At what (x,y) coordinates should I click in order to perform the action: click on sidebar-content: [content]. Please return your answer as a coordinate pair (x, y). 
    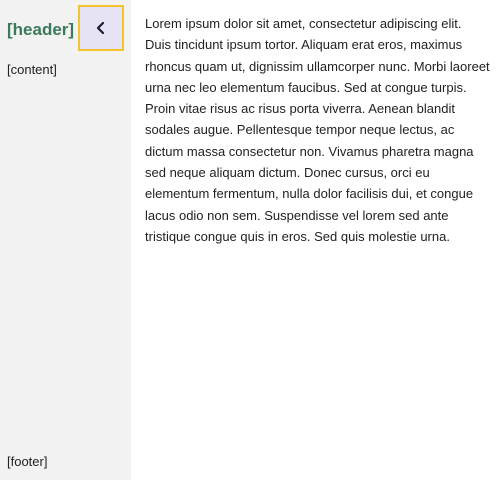
    Looking at the image, I should click on (32, 69).